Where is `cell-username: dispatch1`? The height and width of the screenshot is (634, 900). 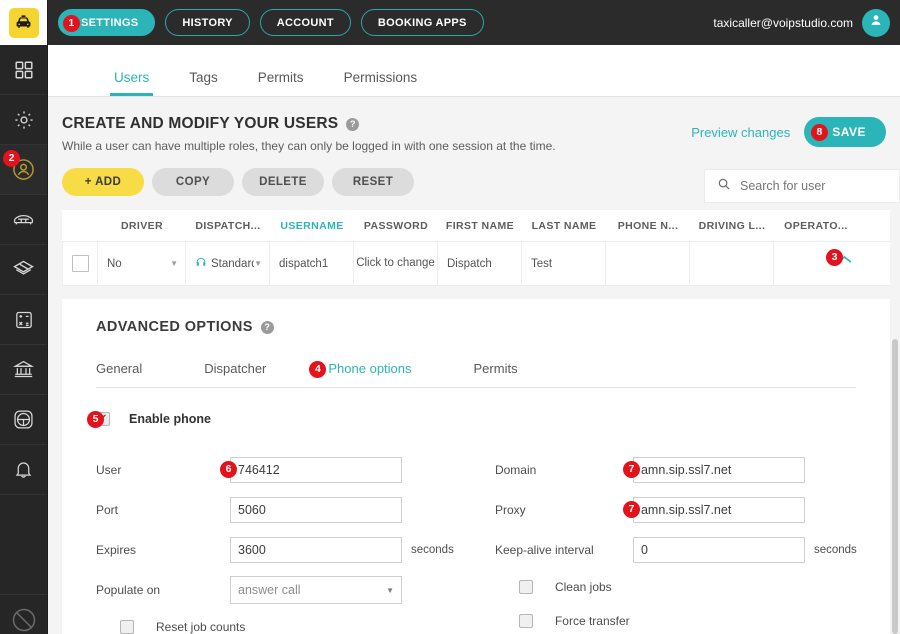
cell-username: dispatch1 is located at coordinates (312, 263).